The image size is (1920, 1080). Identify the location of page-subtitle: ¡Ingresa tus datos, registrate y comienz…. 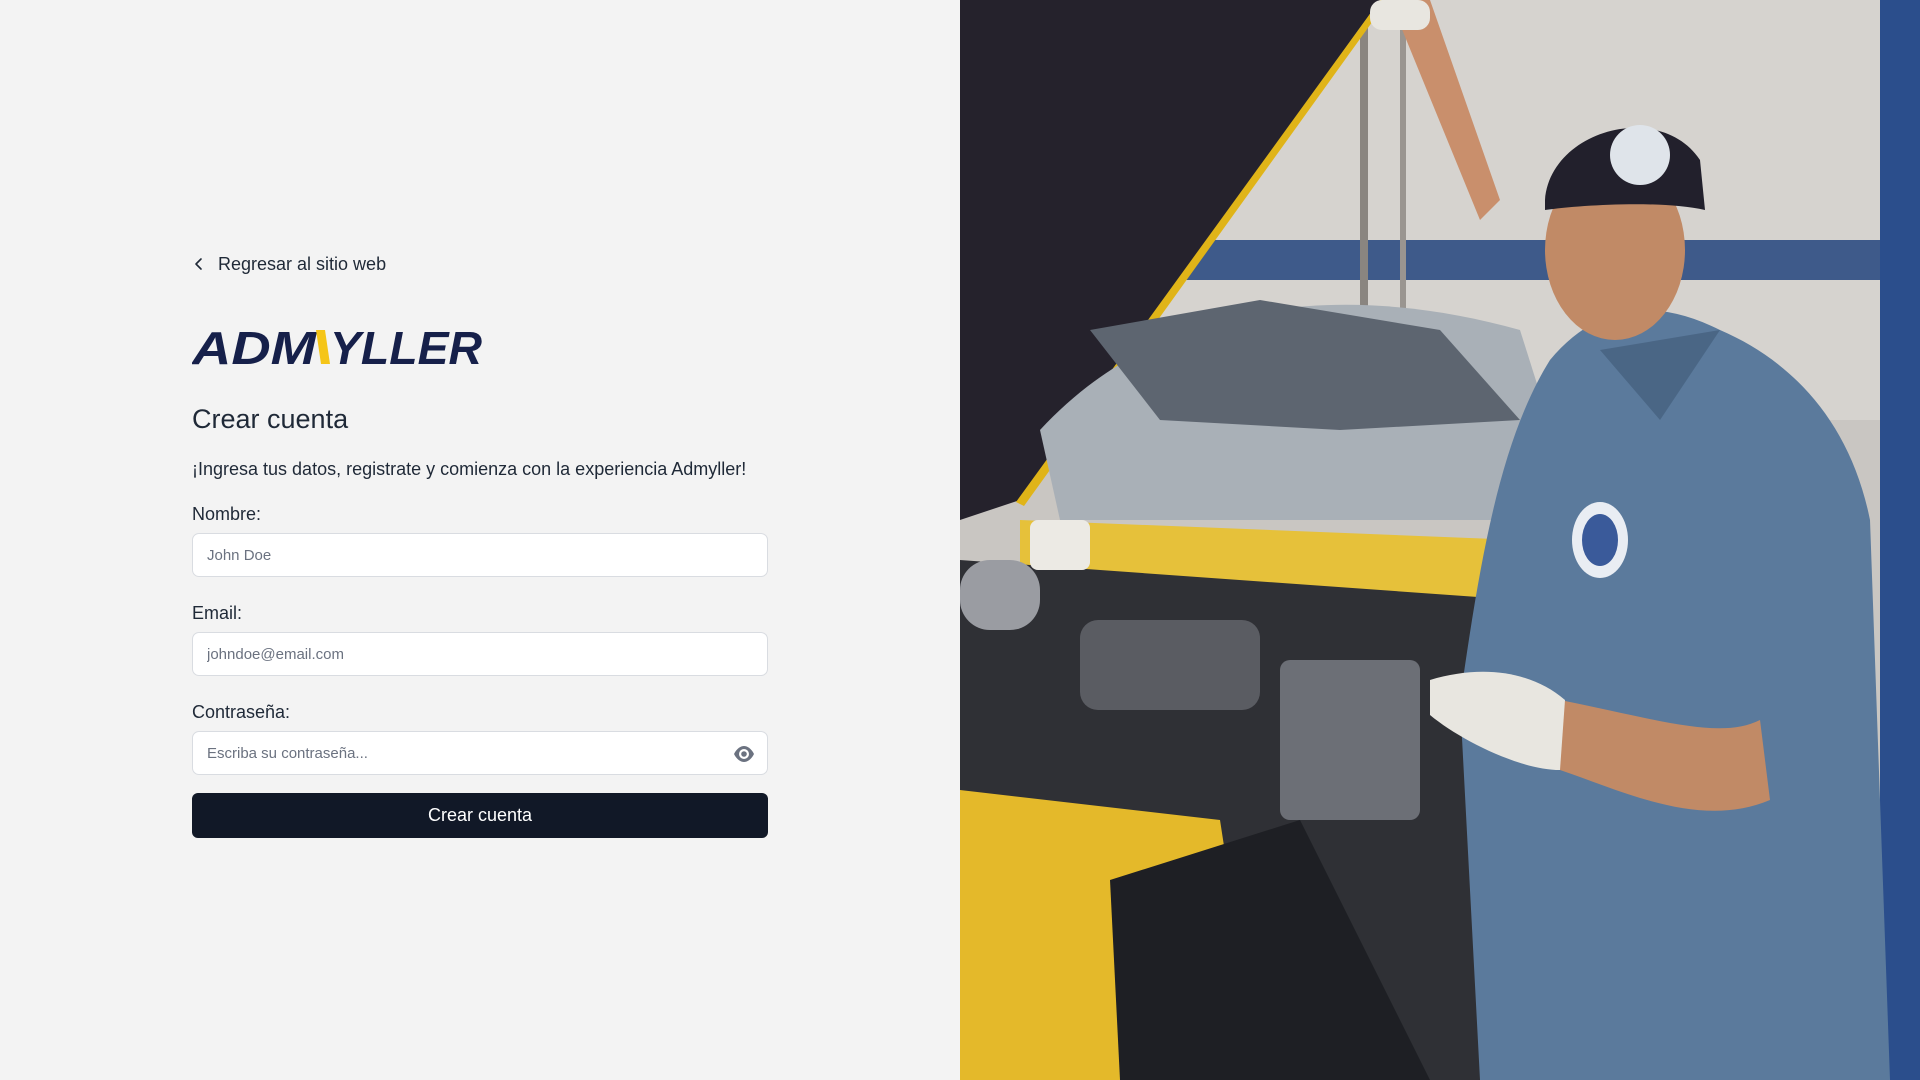
(469, 469).